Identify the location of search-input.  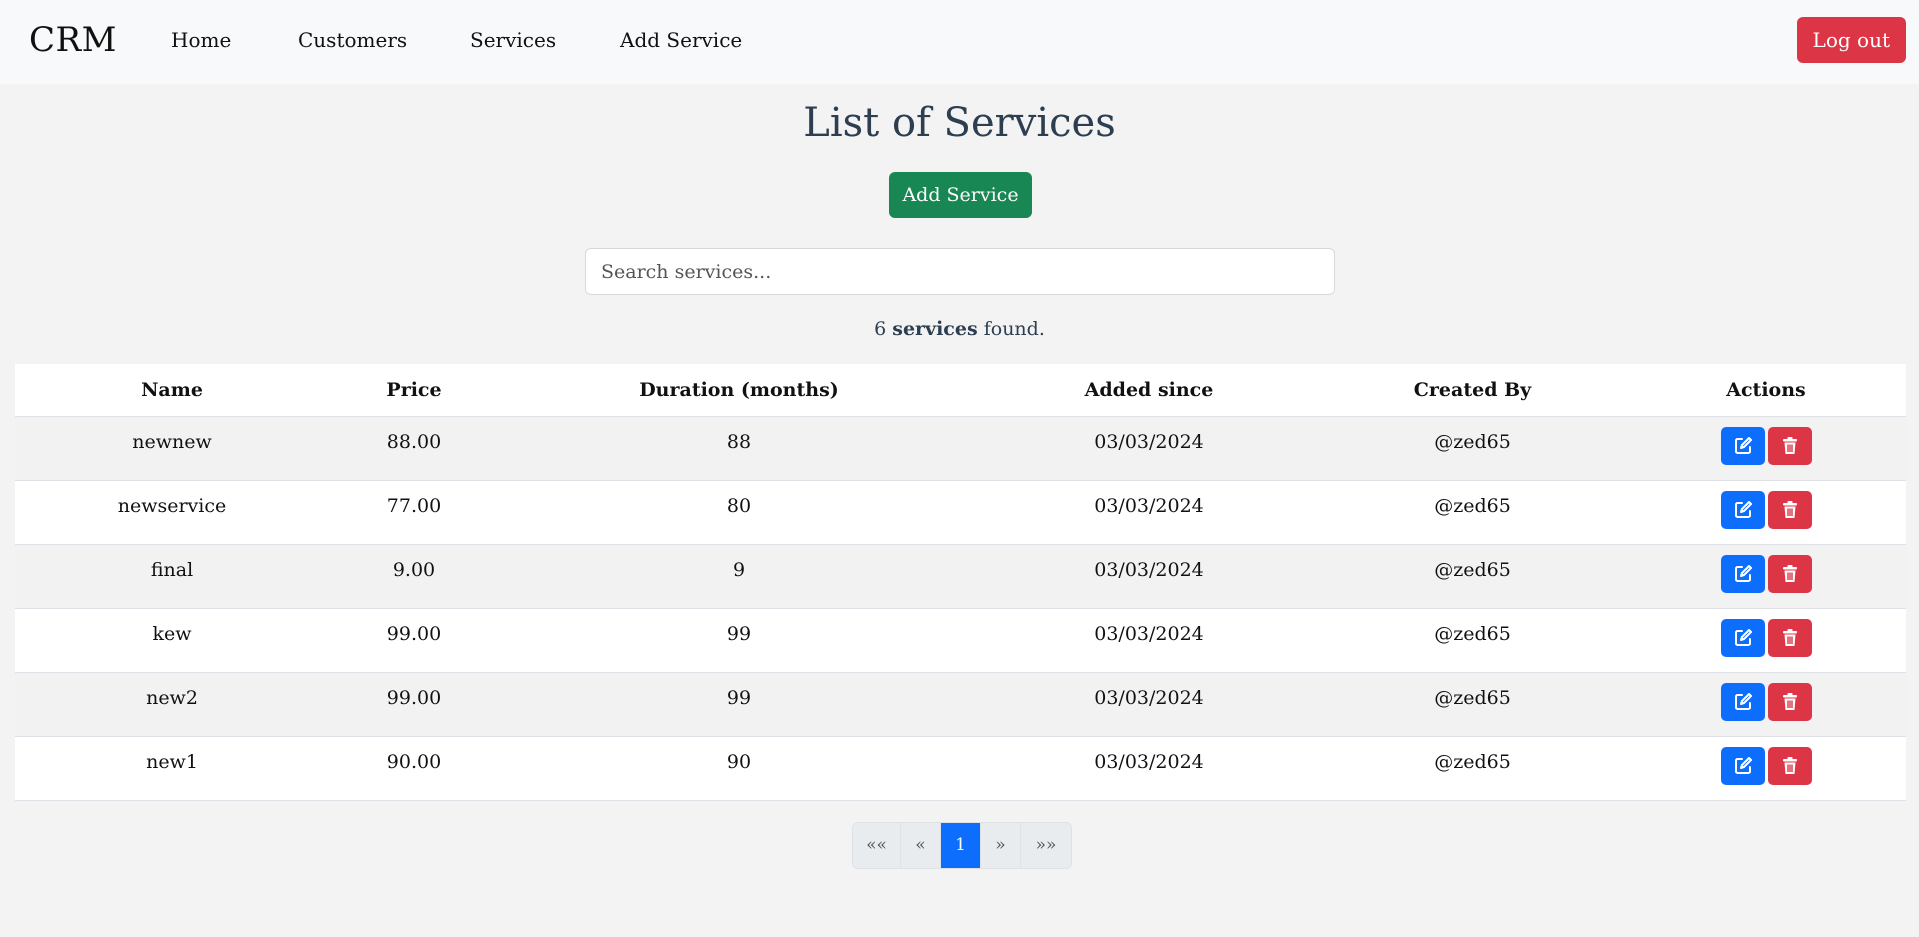
(960, 271).